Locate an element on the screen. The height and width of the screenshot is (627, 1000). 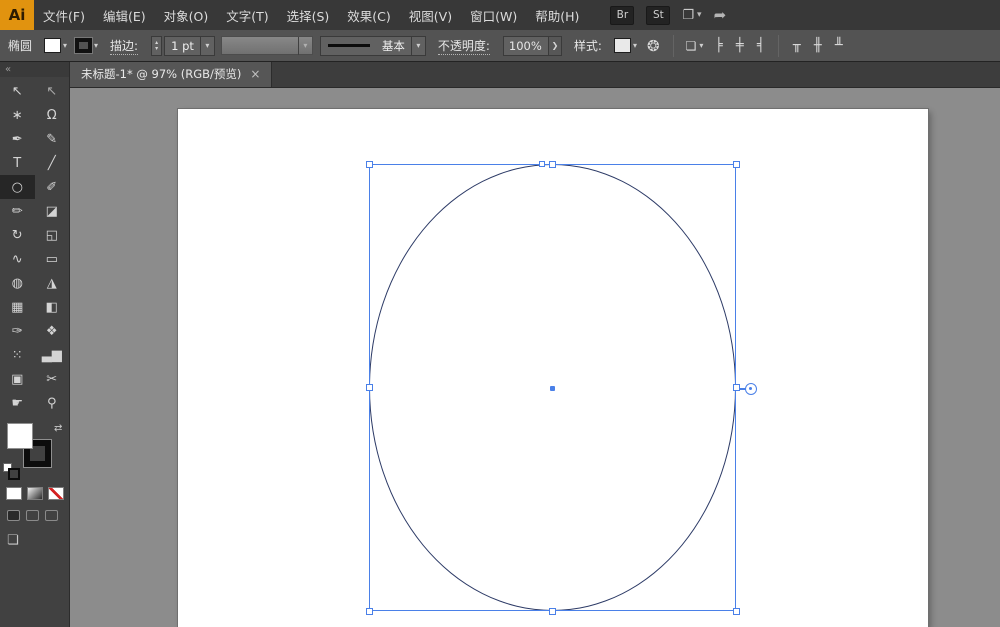
tool-zoom: ⚲ is located at coordinates (52, 403).